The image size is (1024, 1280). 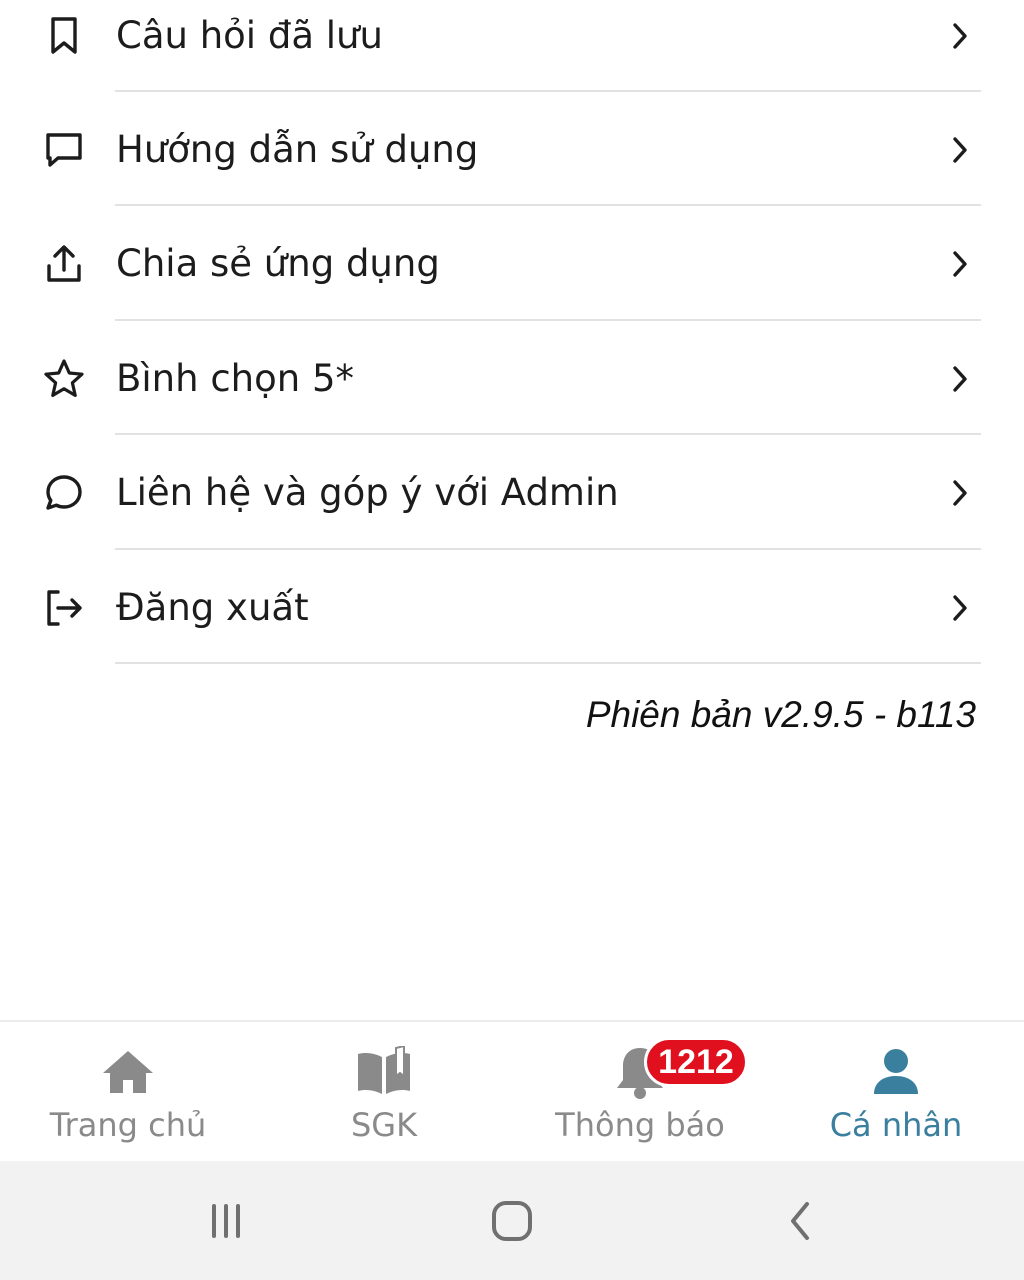 I want to click on home-circle-icon, so click(x=512, y=1221).